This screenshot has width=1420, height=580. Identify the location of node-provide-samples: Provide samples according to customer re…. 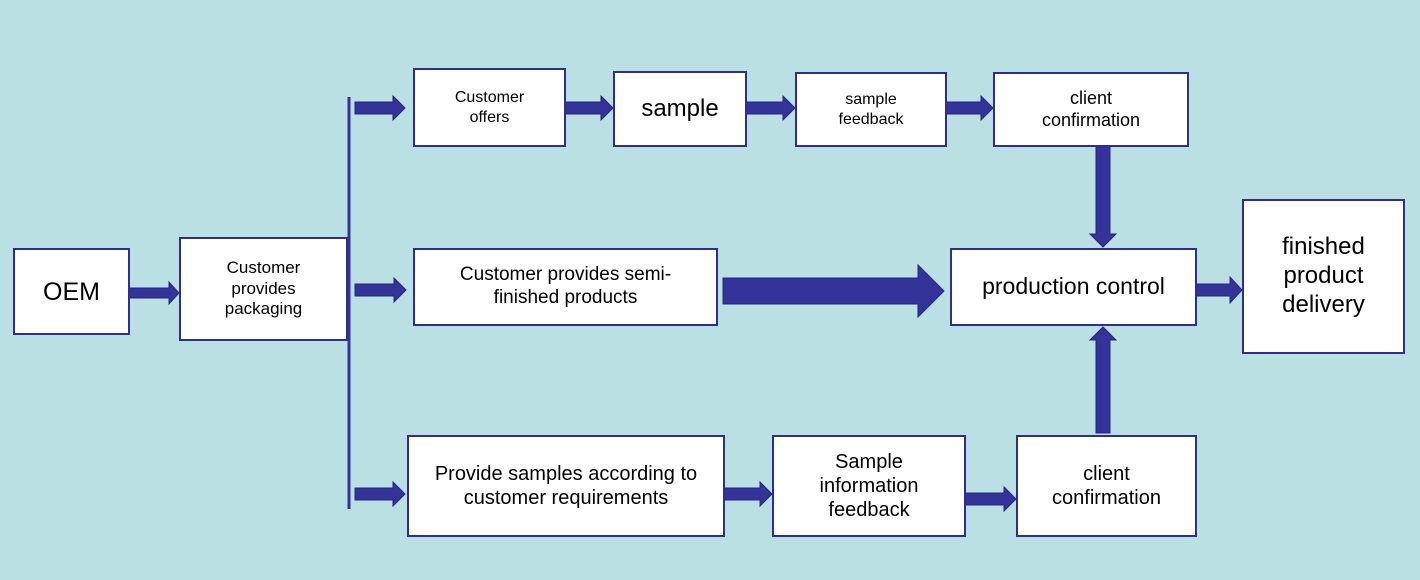
(566, 486).